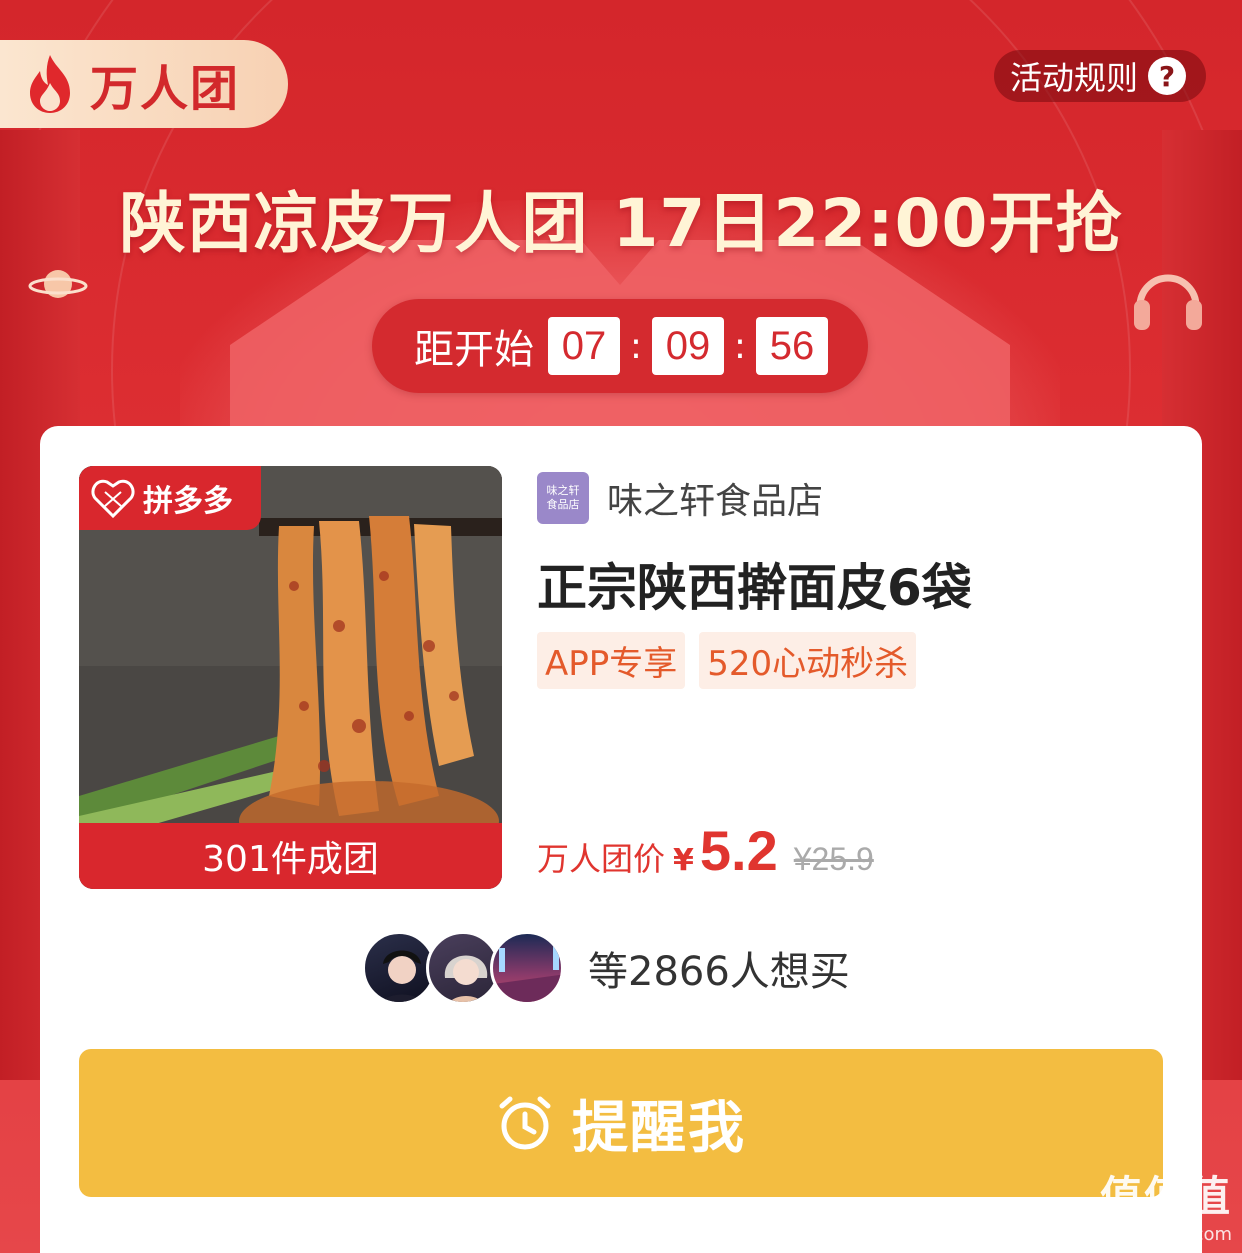  I want to click on countdown-timer: 距开始 07 : 09 : 56, so click(620, 346).